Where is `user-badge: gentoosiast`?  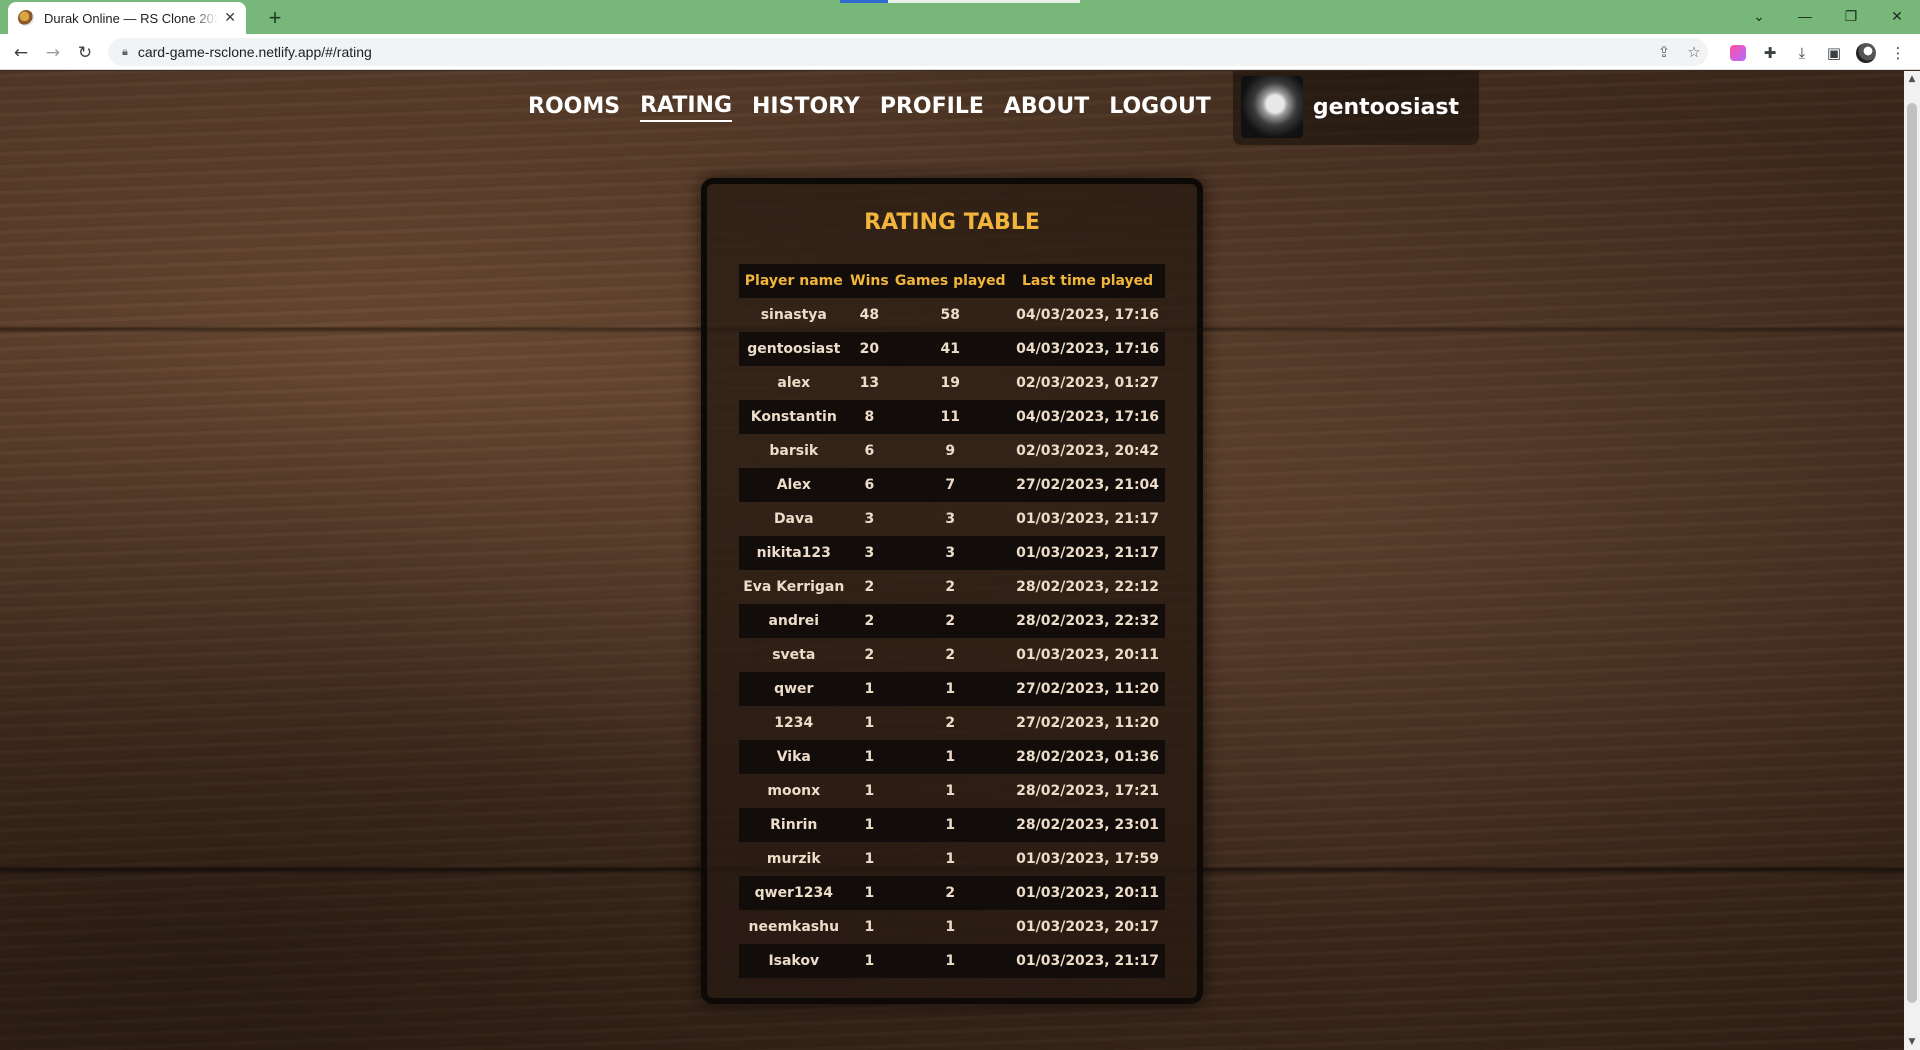
user-badge: gentoosiast is located at coordinates (1355, 108).